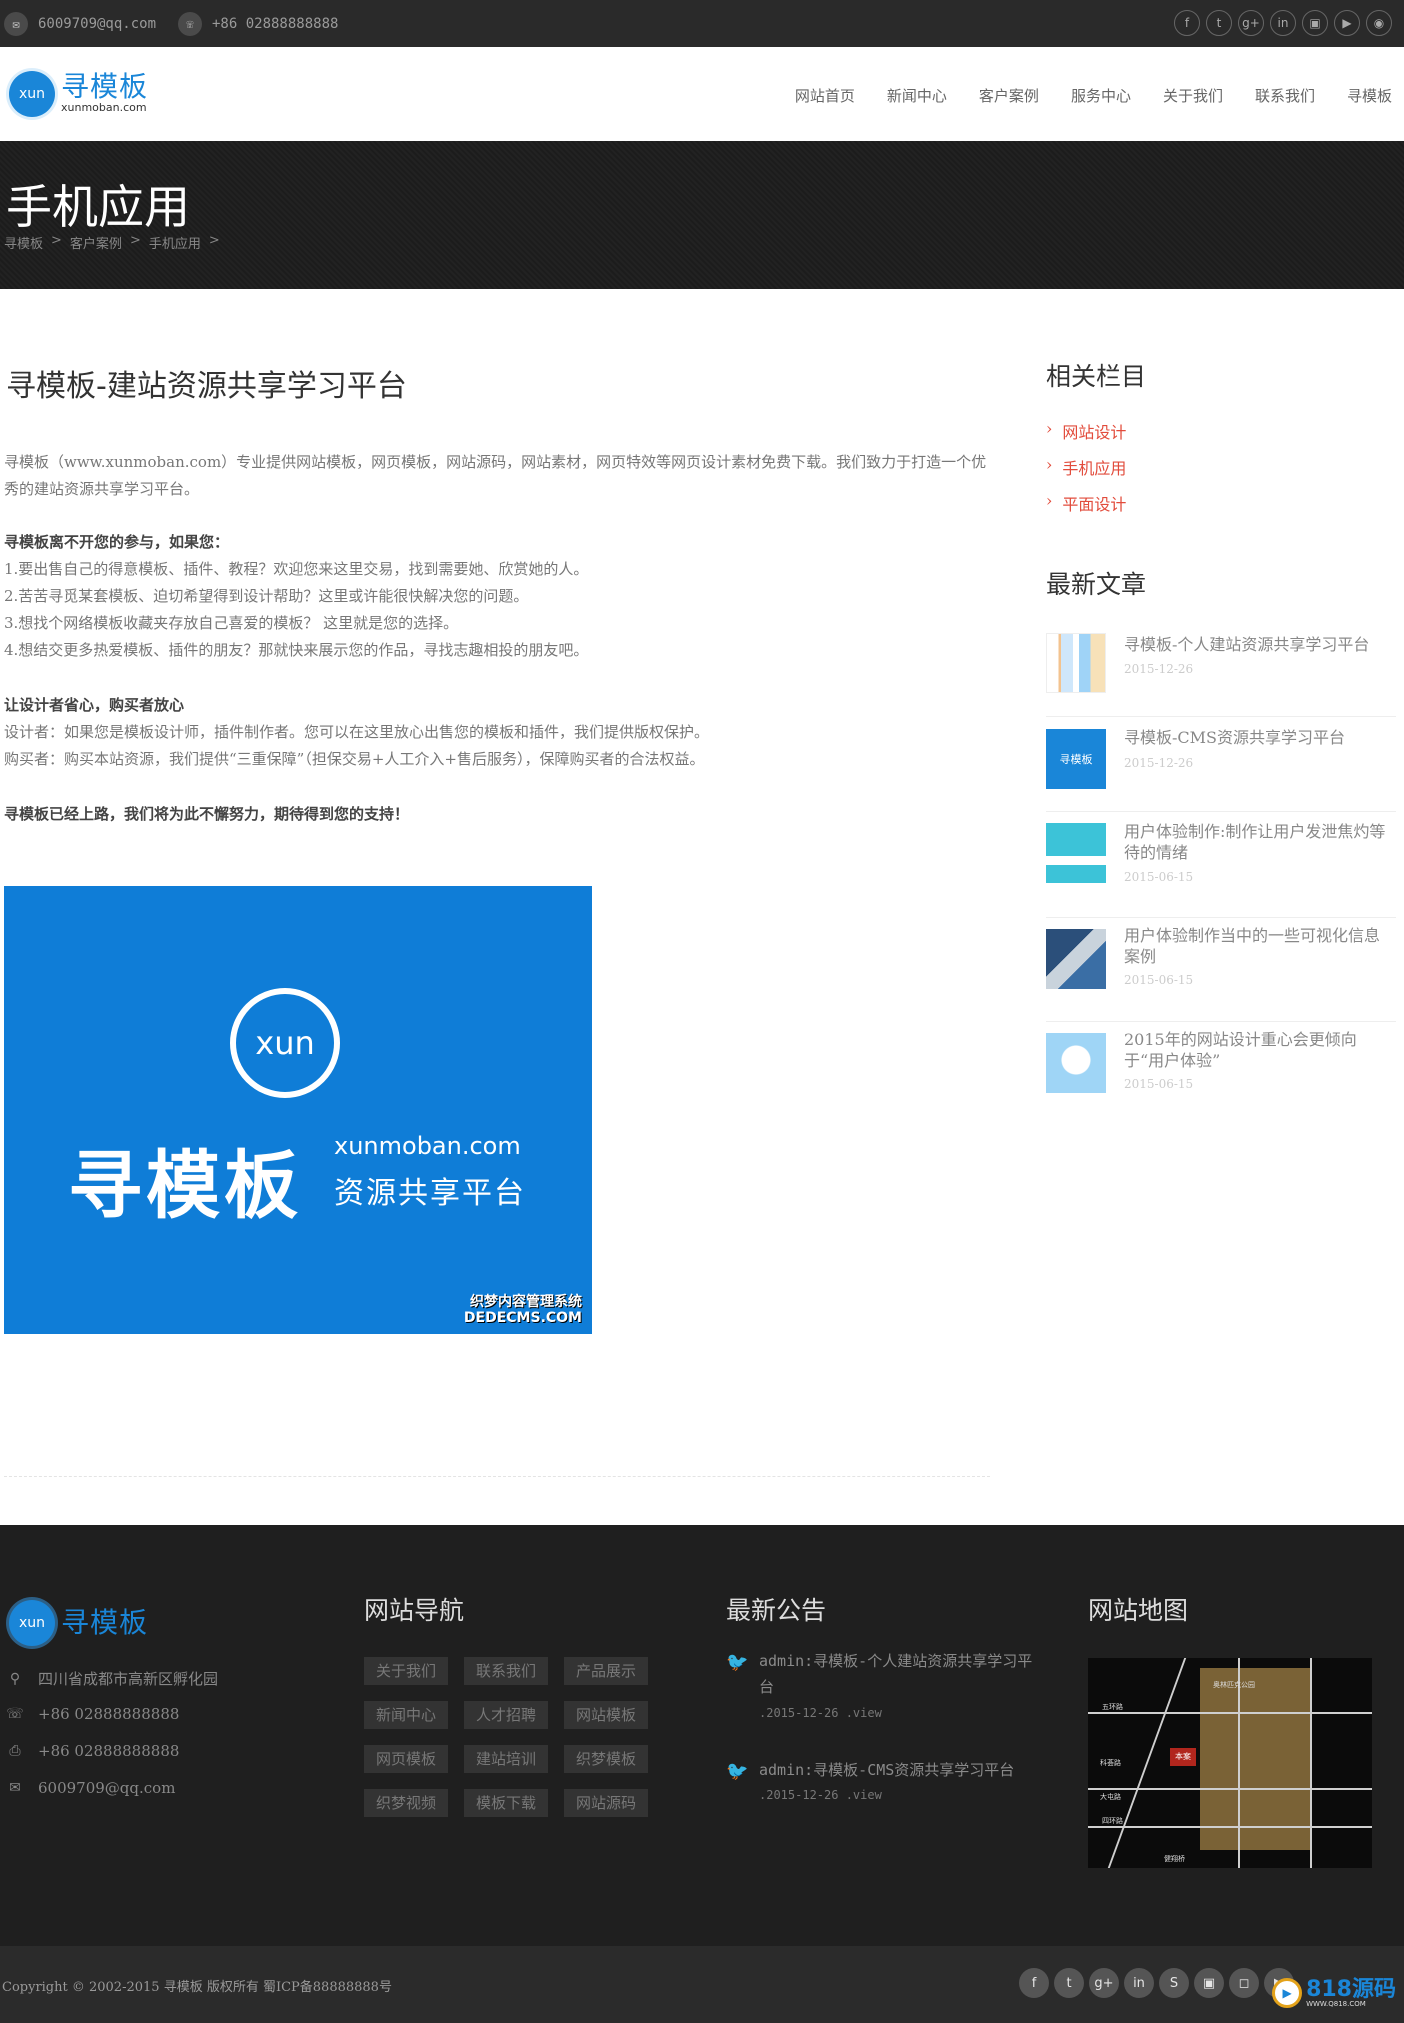 This screenshot has height=2023, width=1404. I want to click on breadcrumb-cases: 客户案例, so click(96, 242).